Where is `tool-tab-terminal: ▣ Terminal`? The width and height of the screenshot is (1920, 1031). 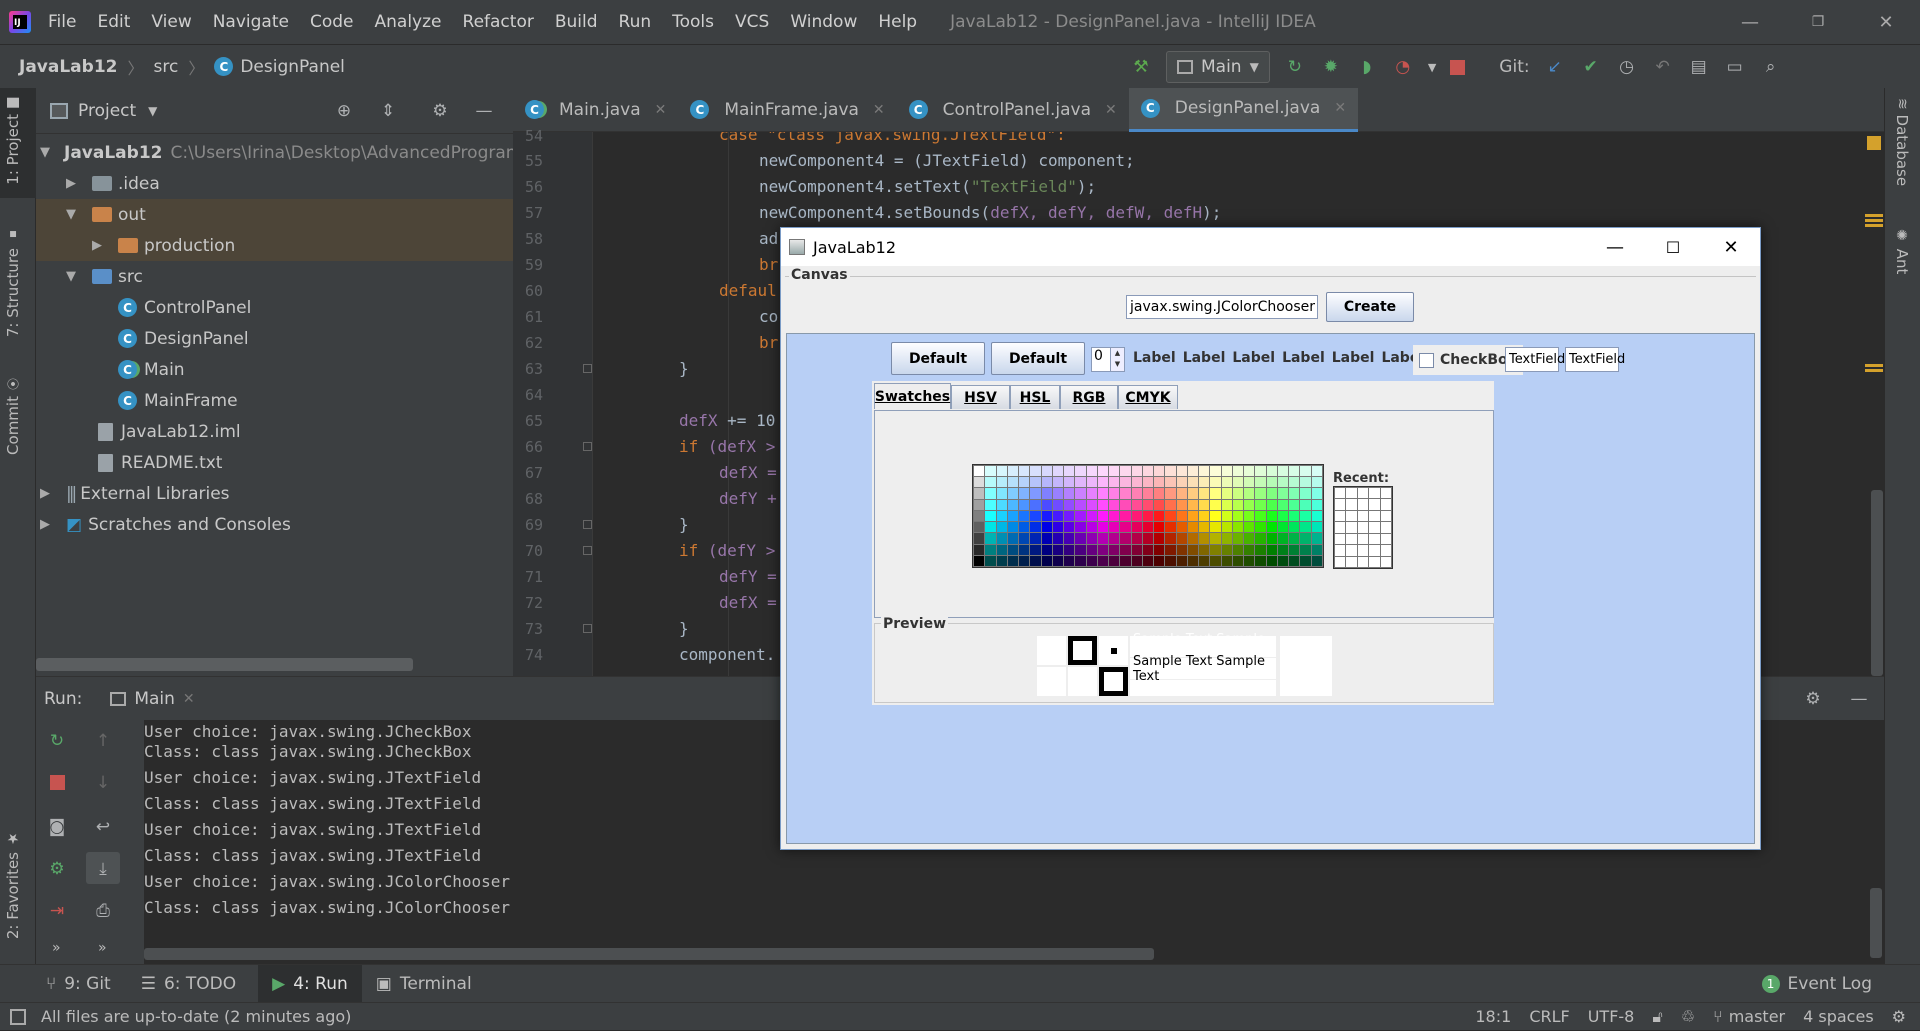 tool-tab-terminal: ▣ Terminal is located at coordinates (424, 984).